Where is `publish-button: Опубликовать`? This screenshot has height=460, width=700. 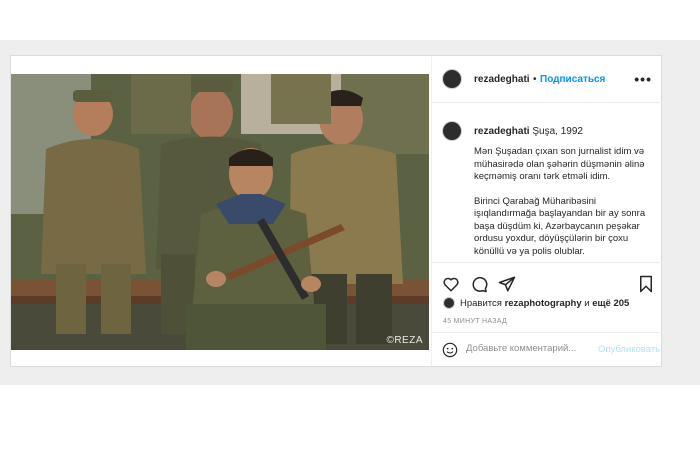 publish-button: Опубликовать is located at coordinates (629, 349).